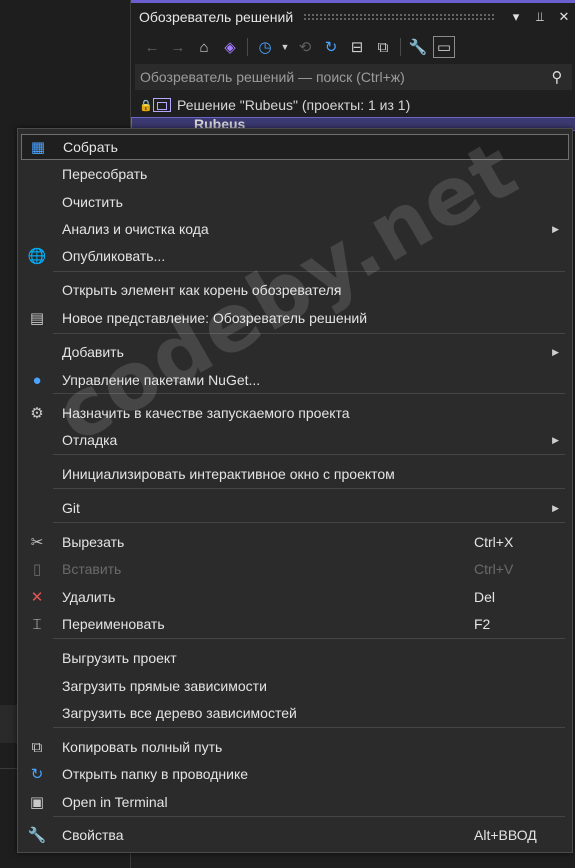  What do you see at coordinates (563, 17) in the screenshot?
I see `close-icon: ✕` at bounding box center [563, 17].